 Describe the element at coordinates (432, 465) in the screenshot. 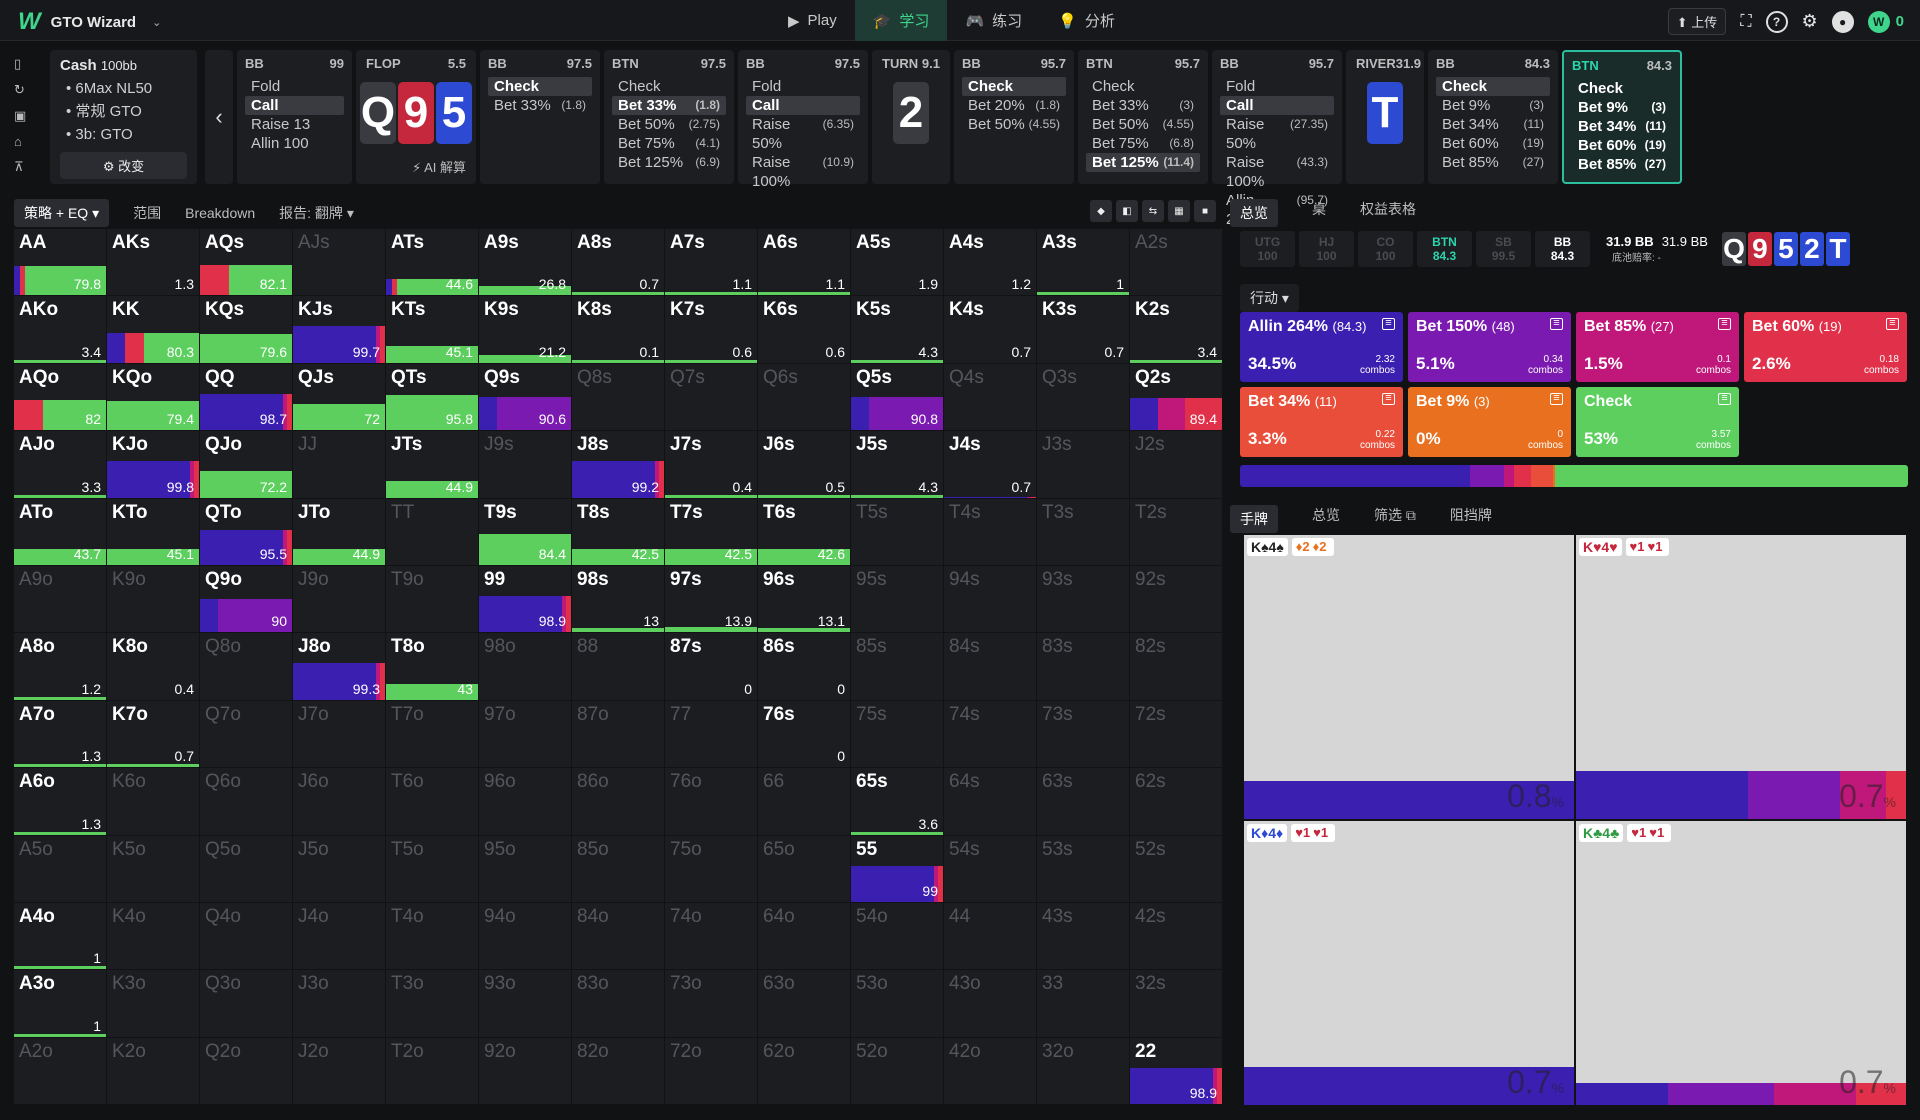

I see `hand-cell: JTs 44.9` at that location.